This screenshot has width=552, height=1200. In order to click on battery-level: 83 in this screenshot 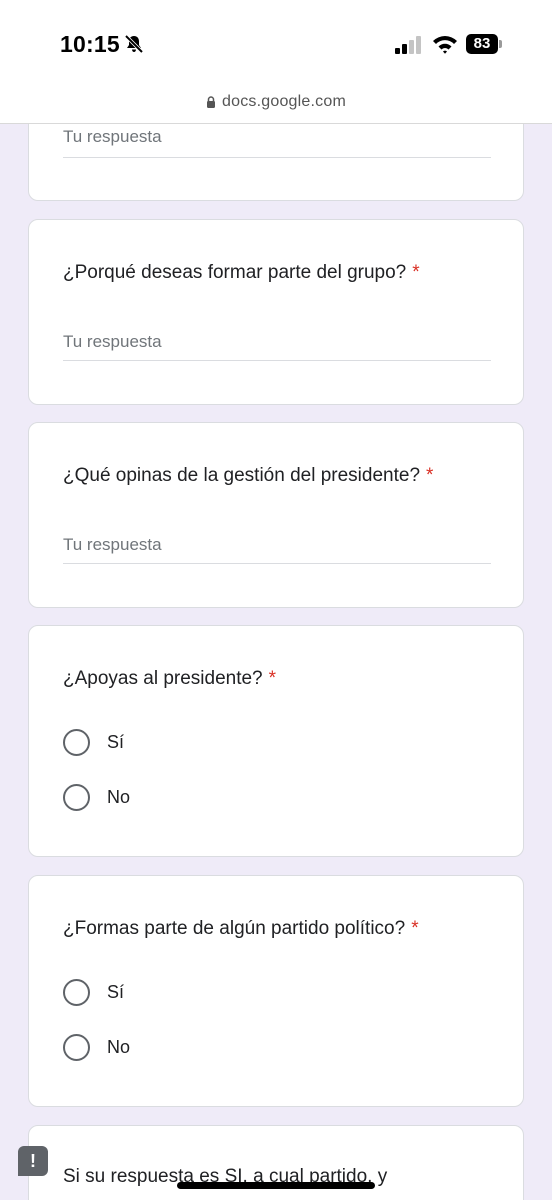, I will do `click(482, 44)`.